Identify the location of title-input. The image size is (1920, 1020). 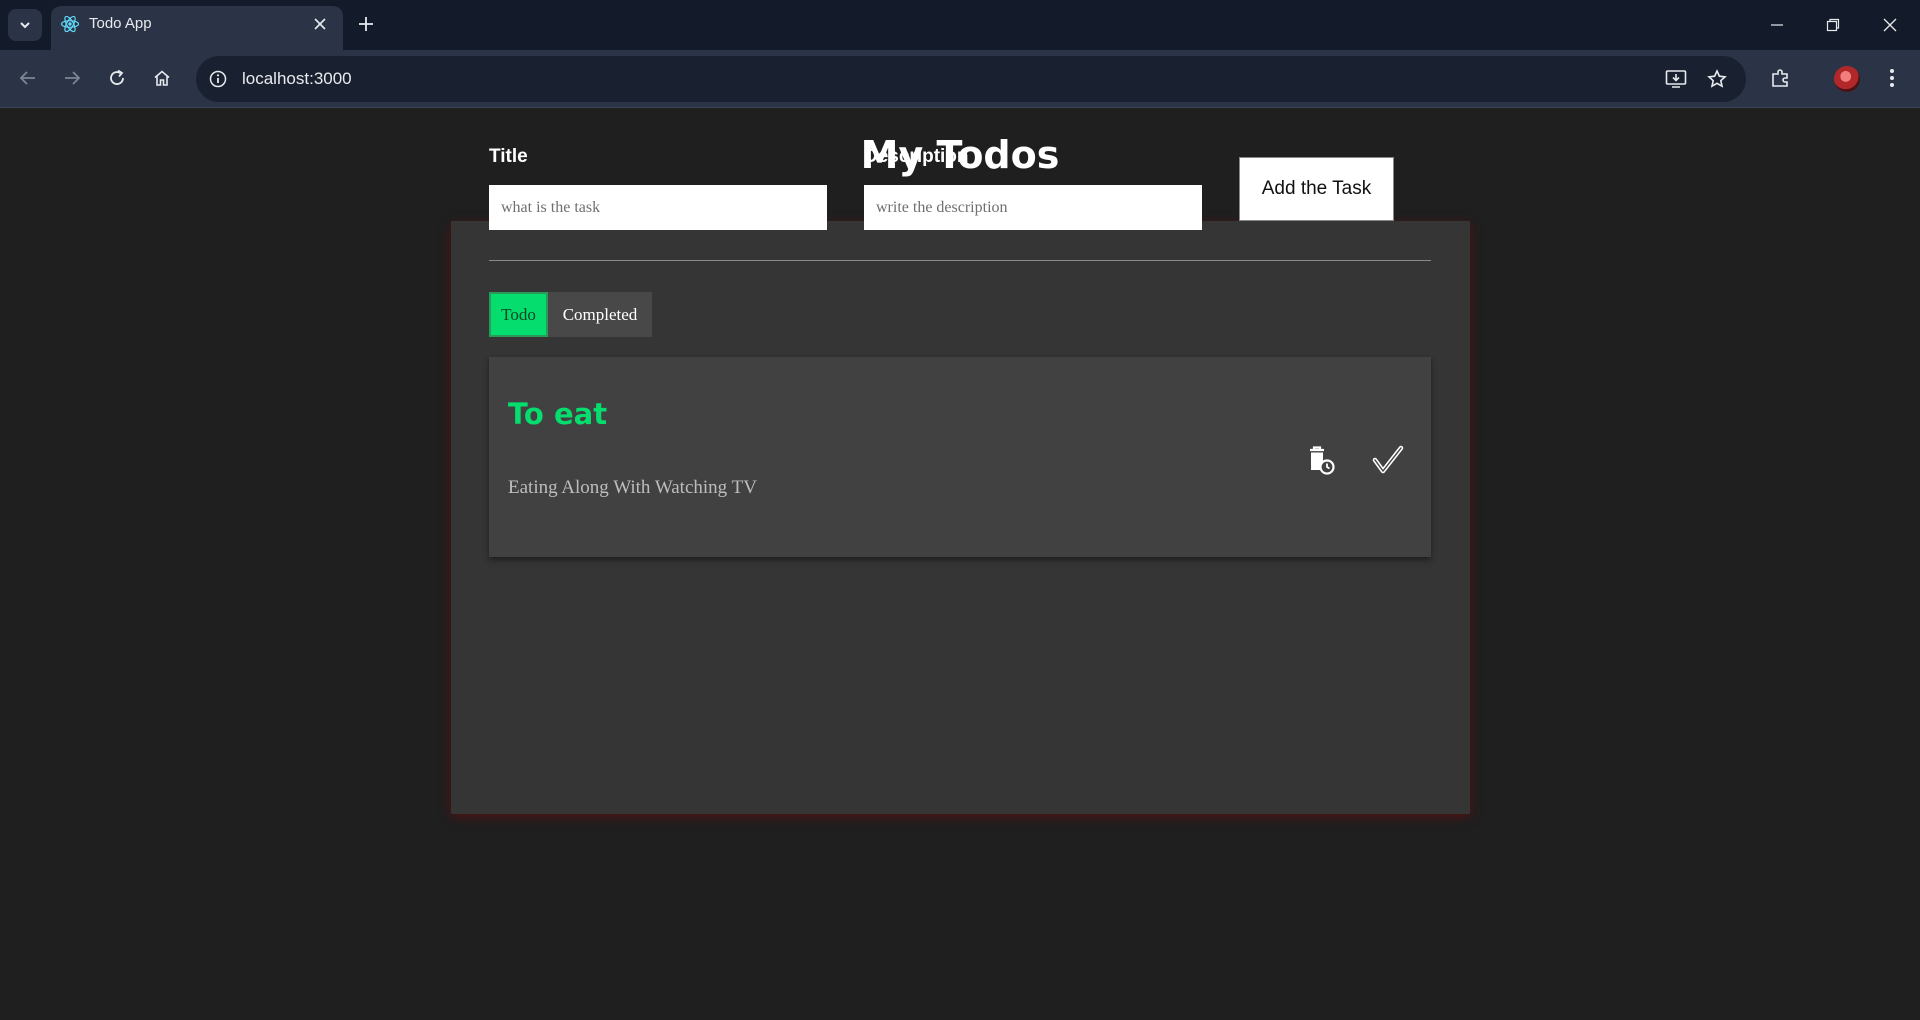
(658, 207).